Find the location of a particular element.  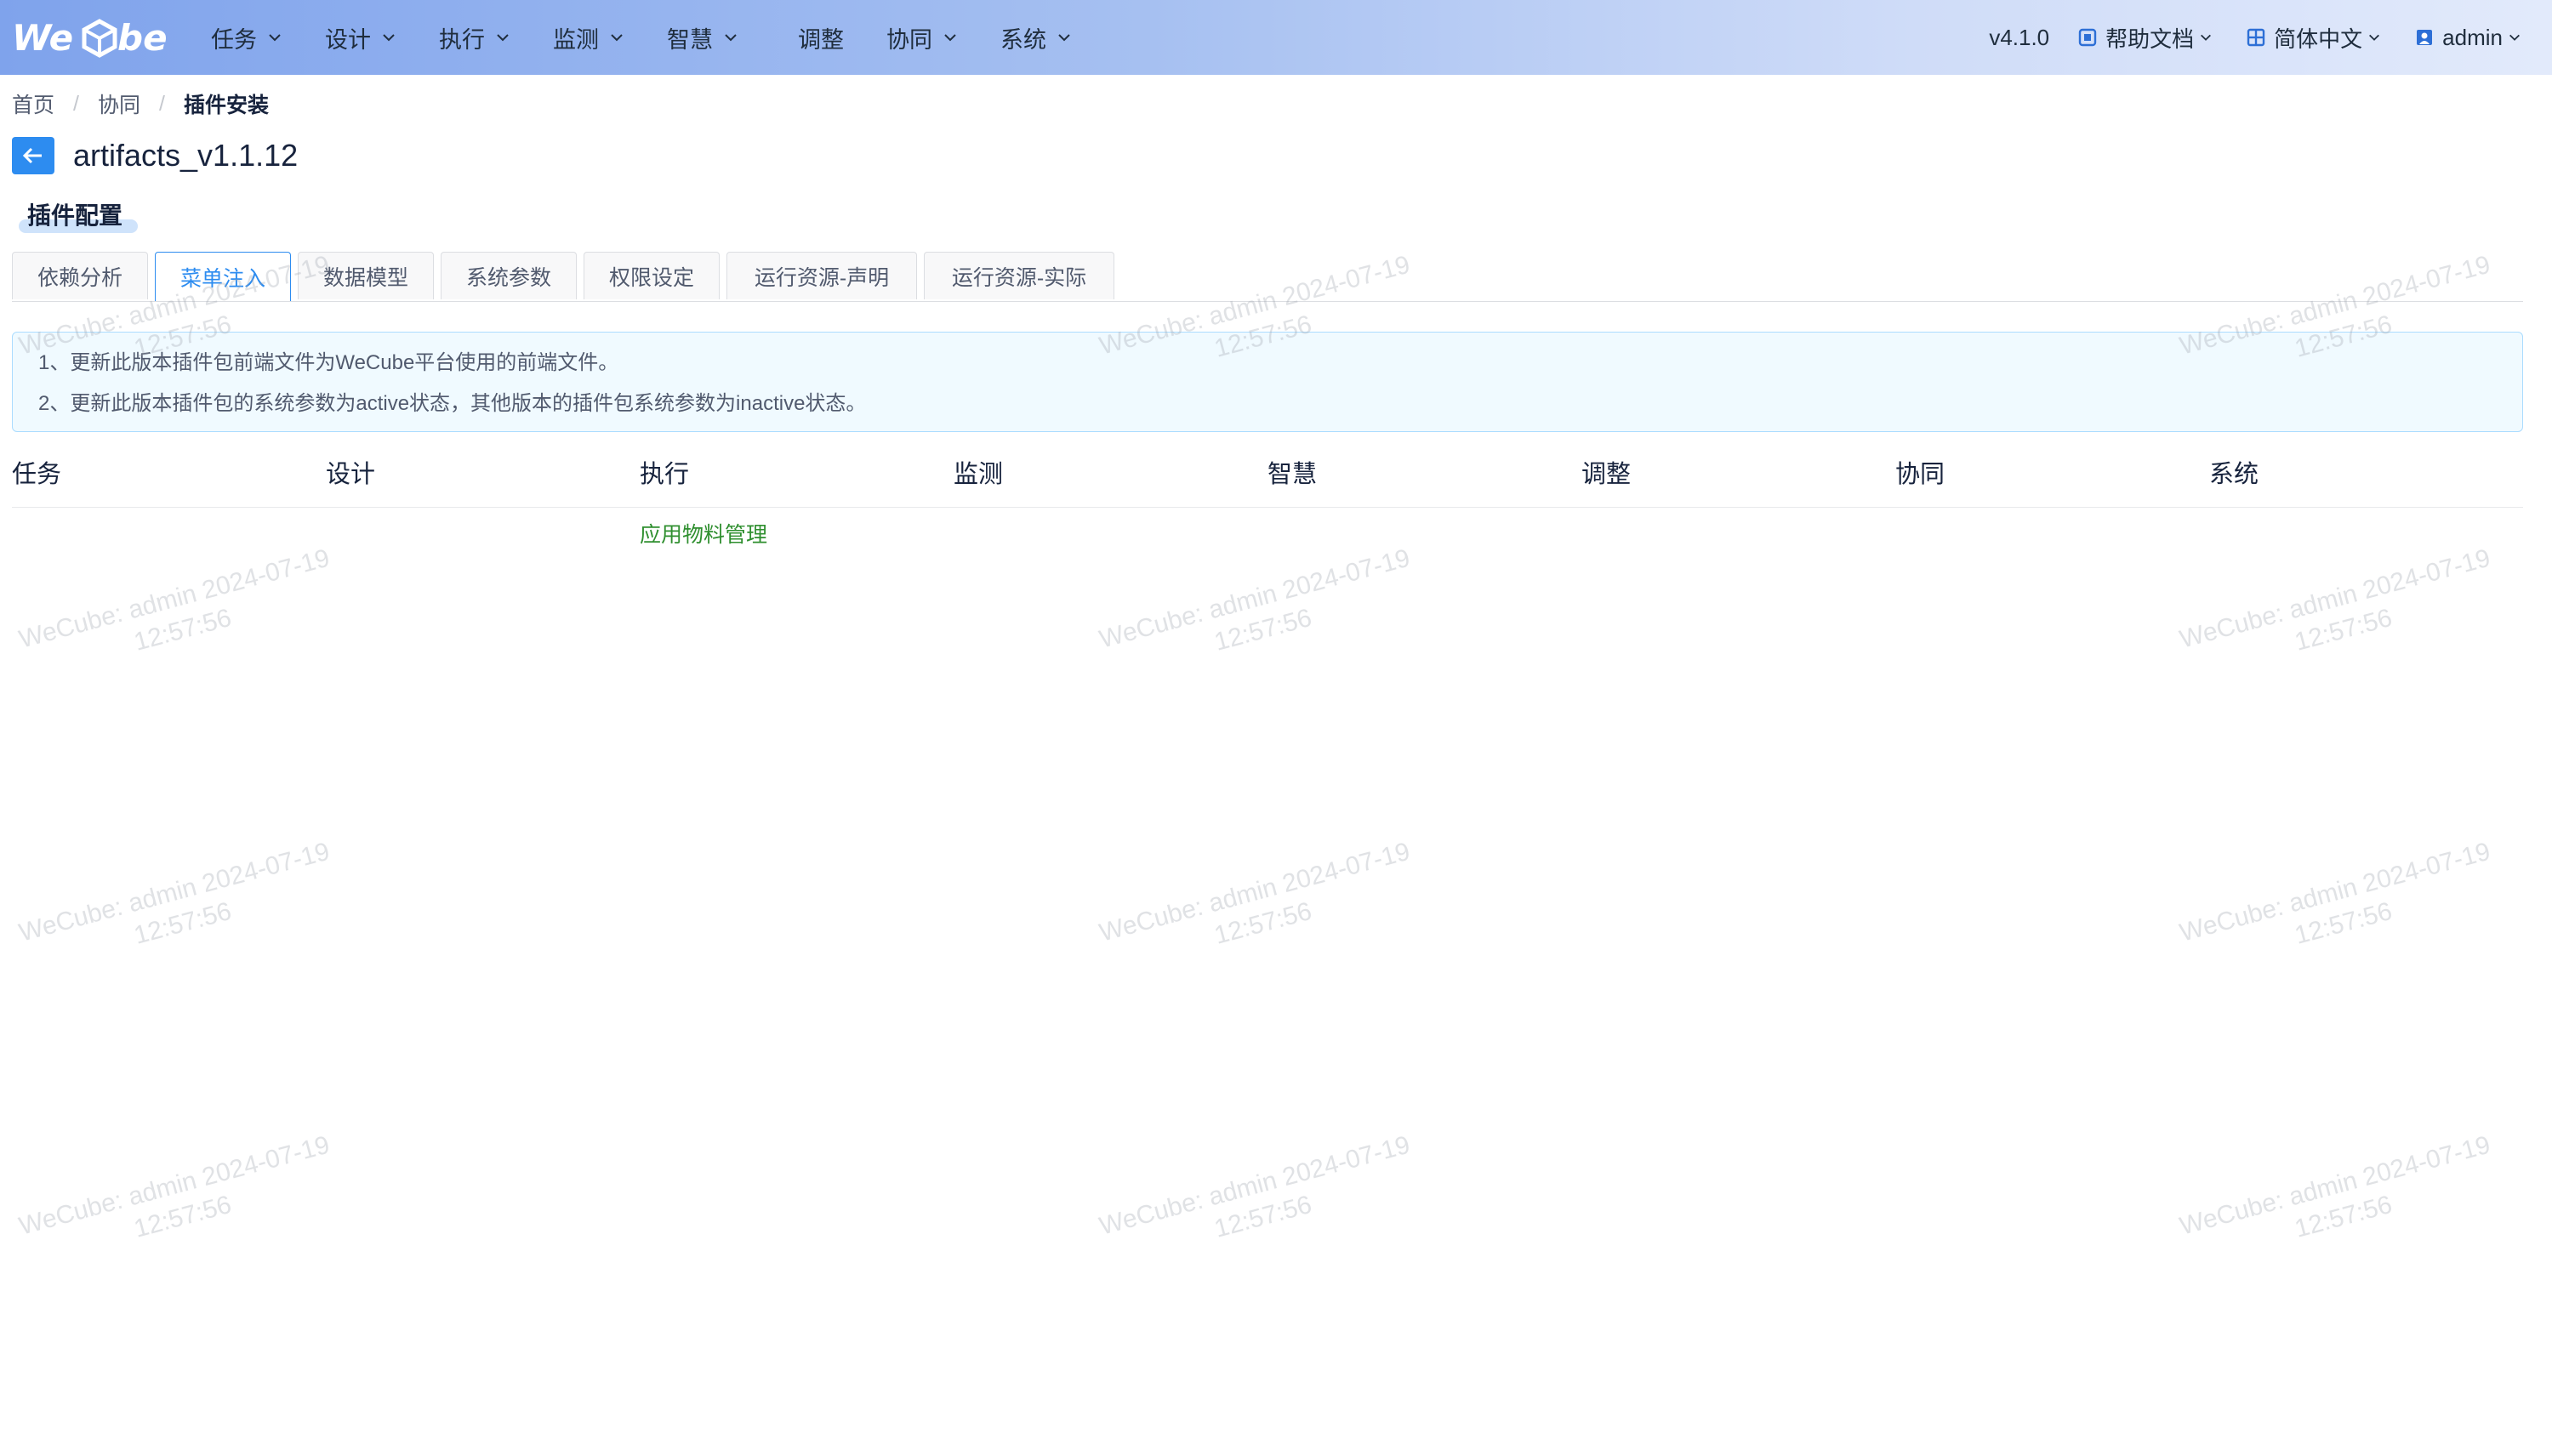

tab-label: 运行资源-实际 is located at coordinates (1019, 277).